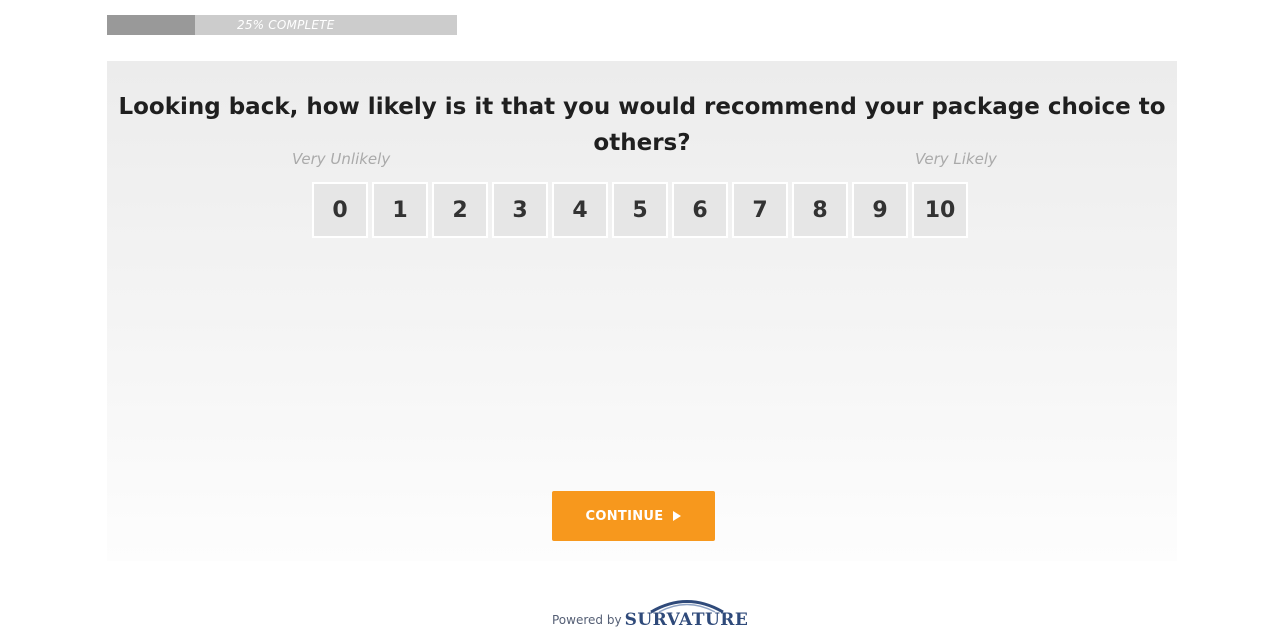 The width and height of the screenshot is (1283, 632). Describe the element at coordinates (340, 210) in the screenshot. I see `scale-option-0: 0` at that location.